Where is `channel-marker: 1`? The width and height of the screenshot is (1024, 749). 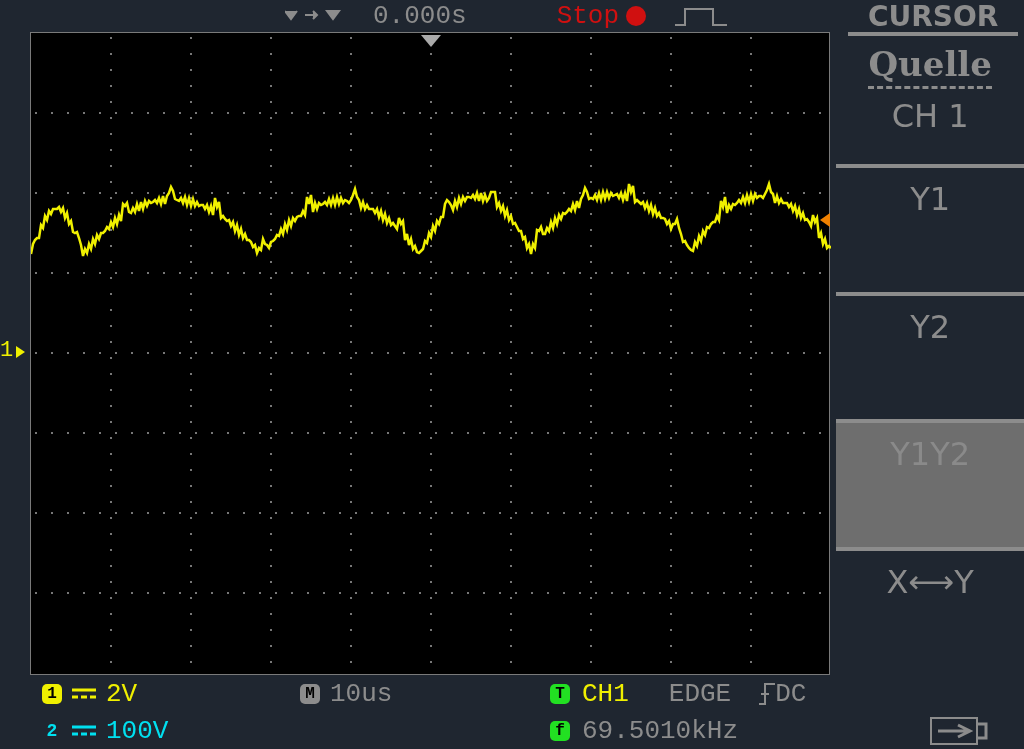 channel-marker: 1 is located at coordinates (7, 350).